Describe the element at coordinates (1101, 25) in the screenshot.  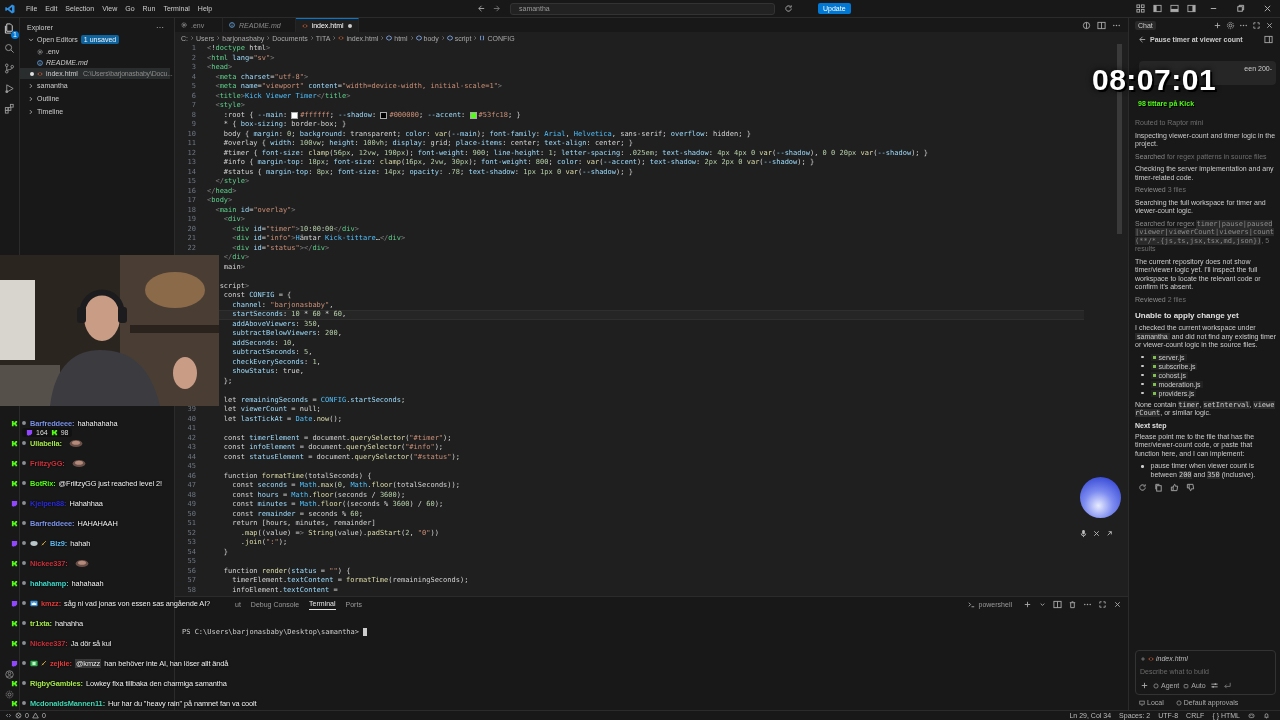
I see `split-editor-icon` at that location.